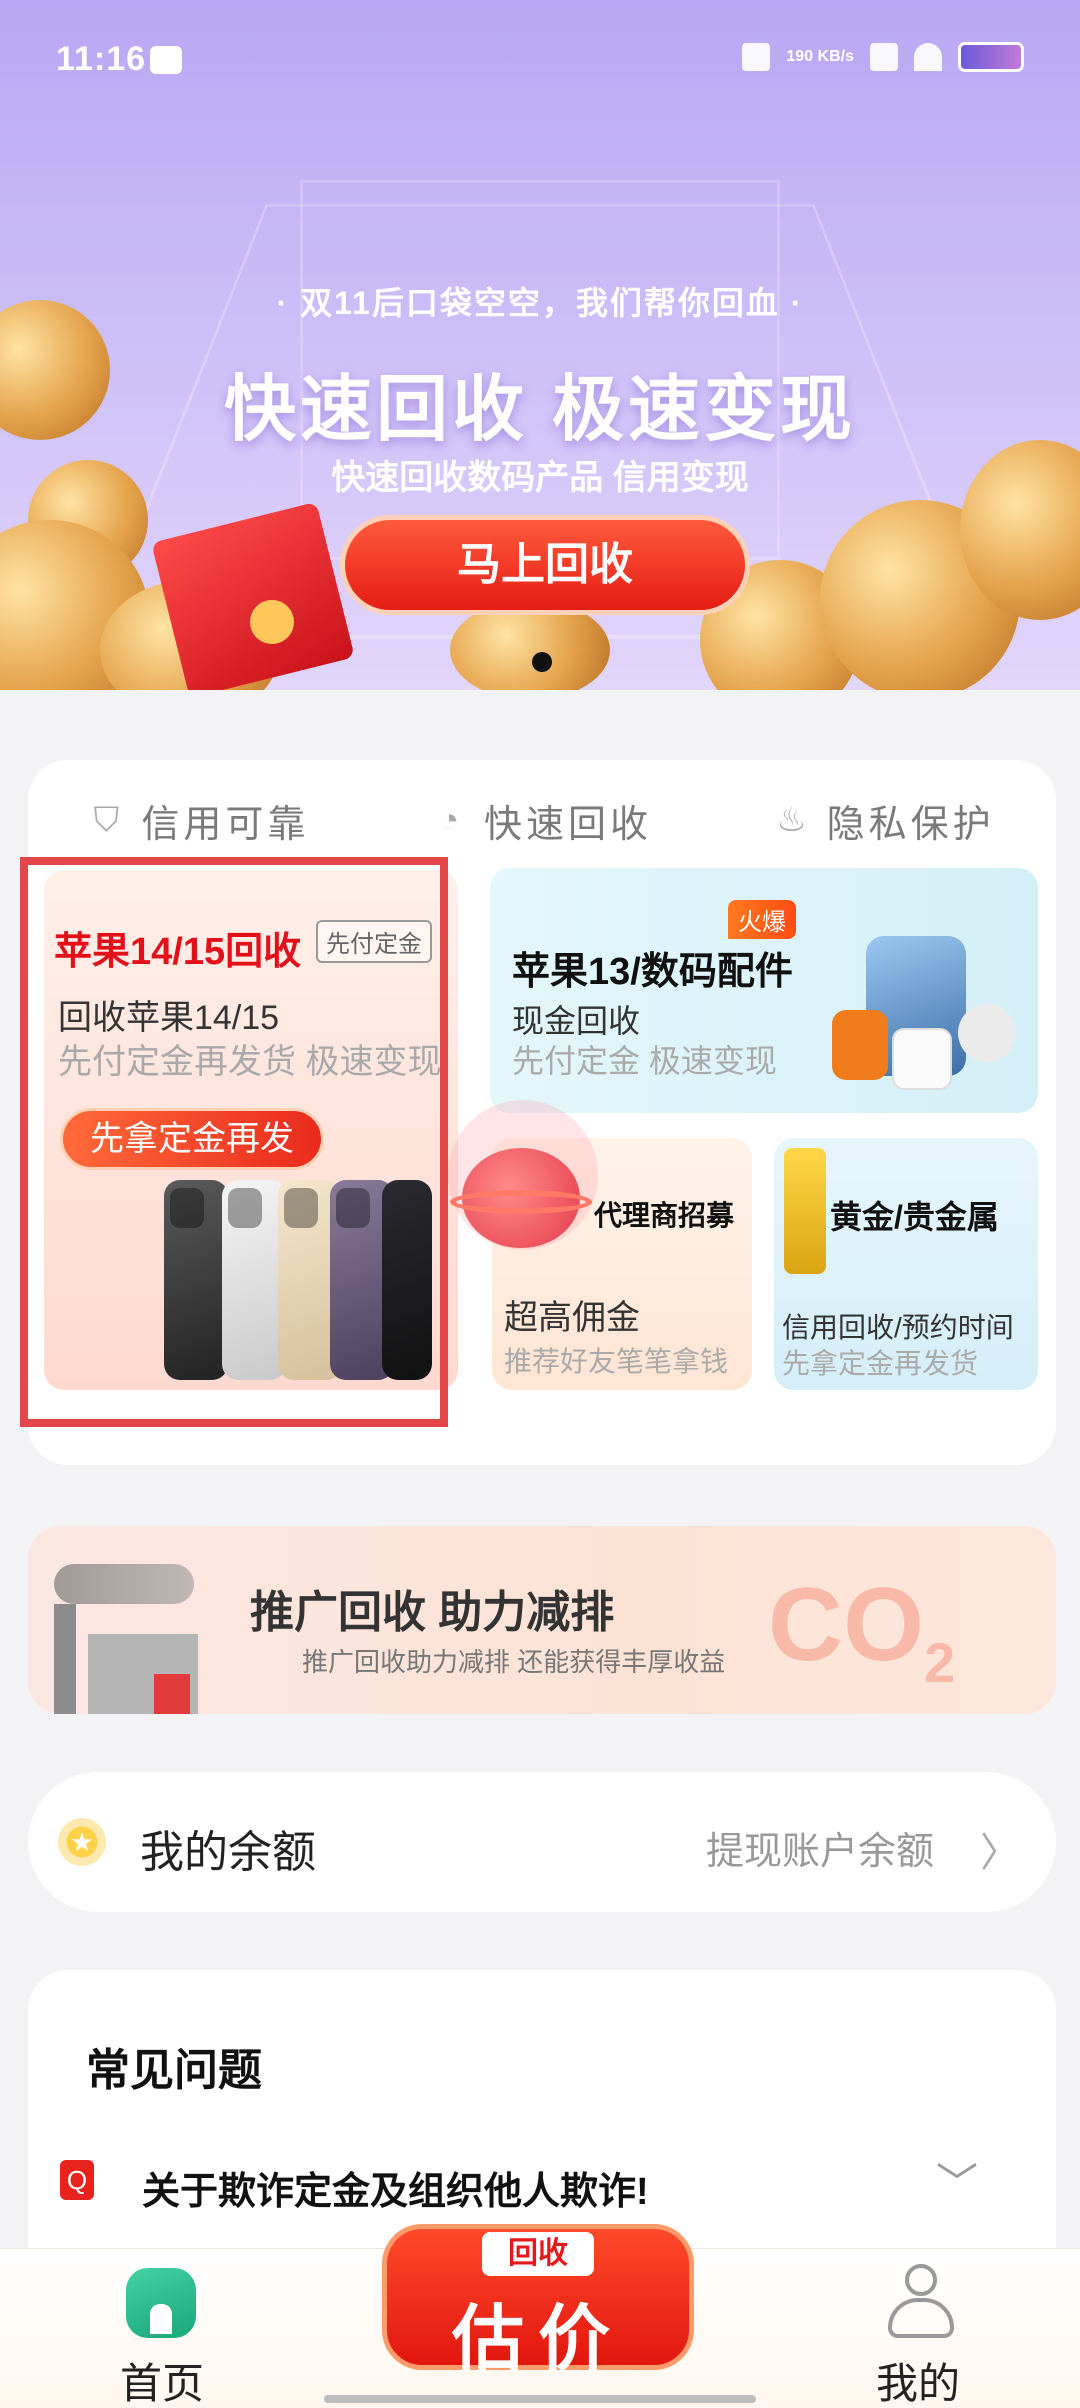 This screenshot has width=1080, height=2408. I want to click on balance-label: 我的余额, so click(228, 1852).